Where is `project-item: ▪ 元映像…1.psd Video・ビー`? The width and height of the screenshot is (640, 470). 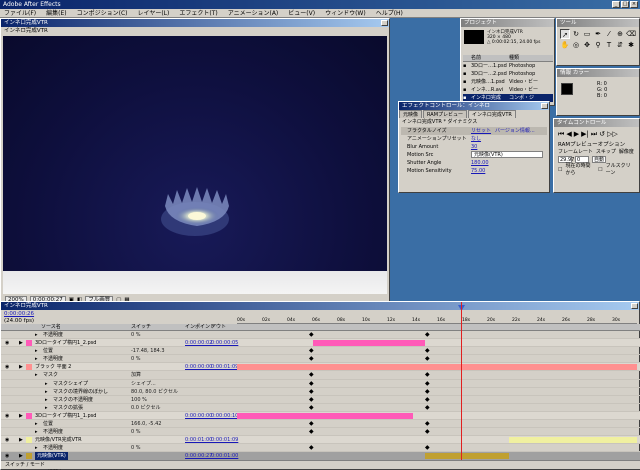 project-item: ▪ 元映像…1.psd Video・ビー is located at coordinates (508, 82).